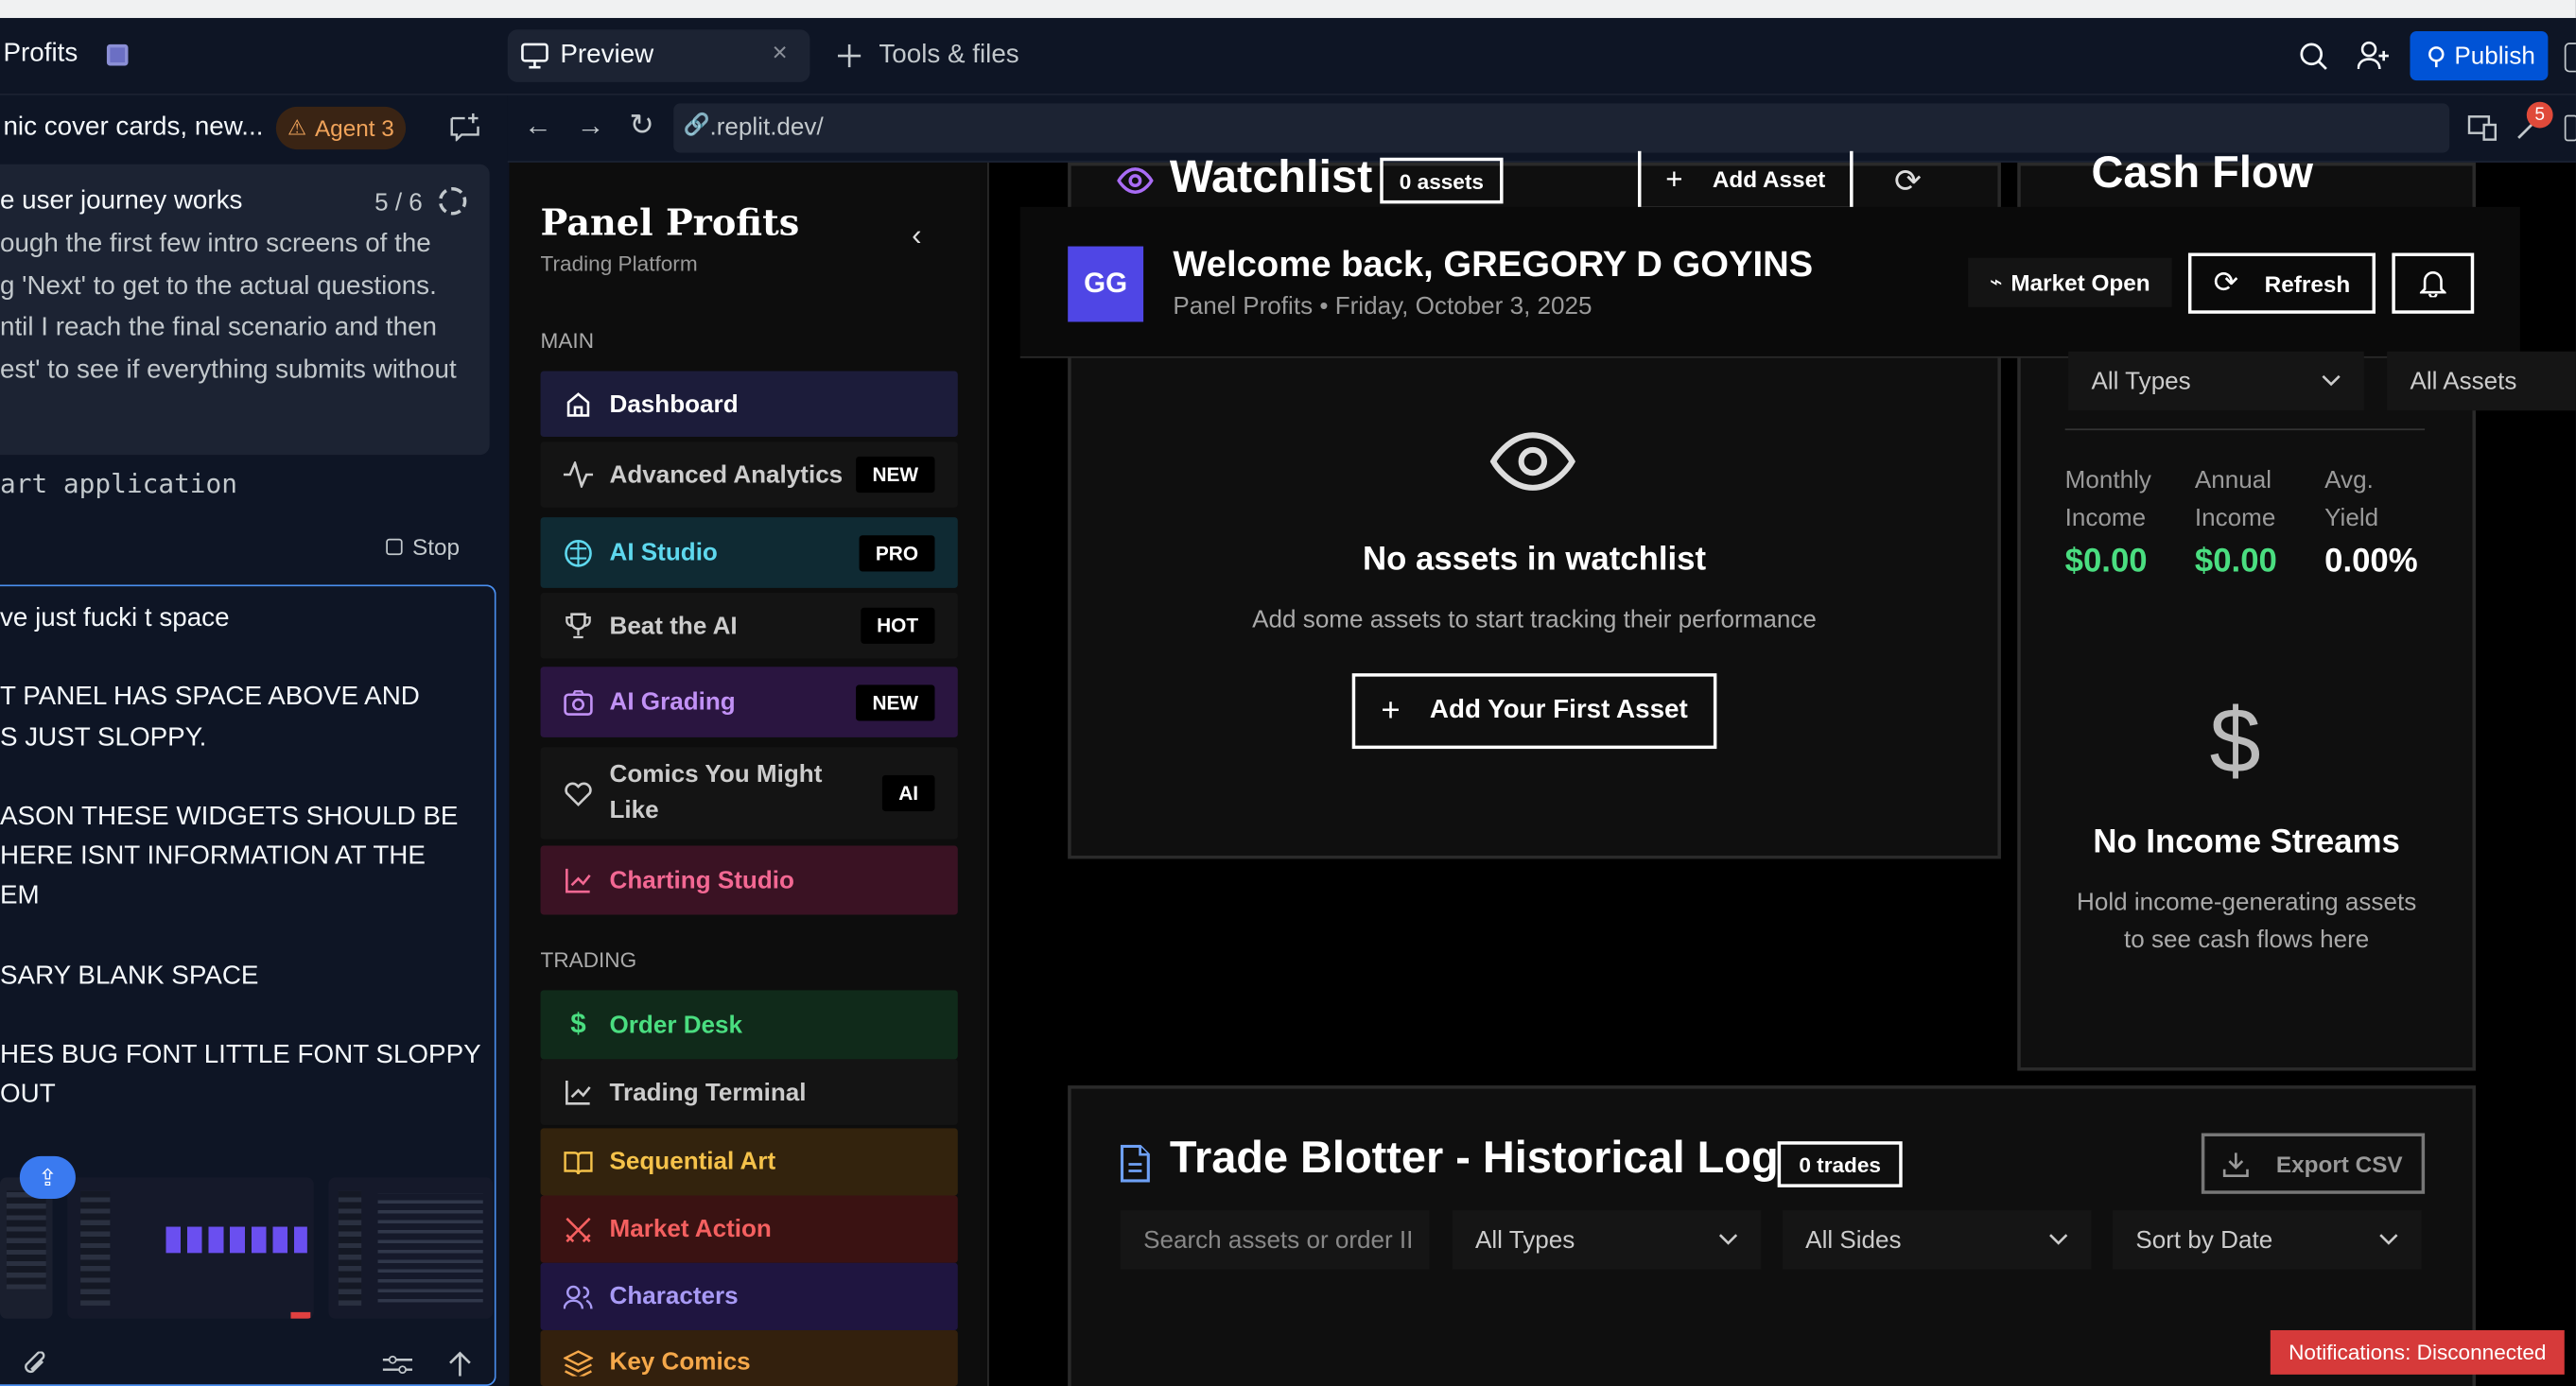  I want to click on camera-icon, so click(578, 702).